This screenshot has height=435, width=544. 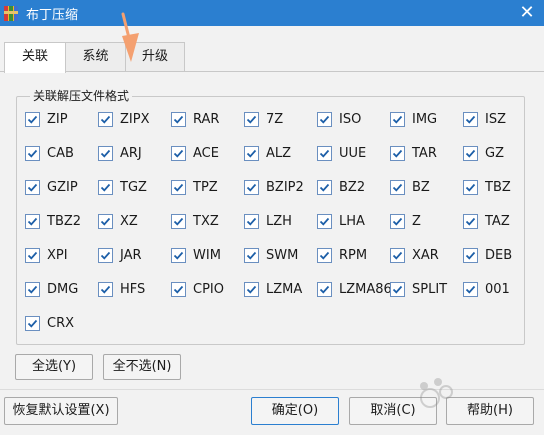 What do you see at coordinates (46, 255) in the screenshot?
I see `format-item-xpi: XPI` at bounding box center [46, 255].